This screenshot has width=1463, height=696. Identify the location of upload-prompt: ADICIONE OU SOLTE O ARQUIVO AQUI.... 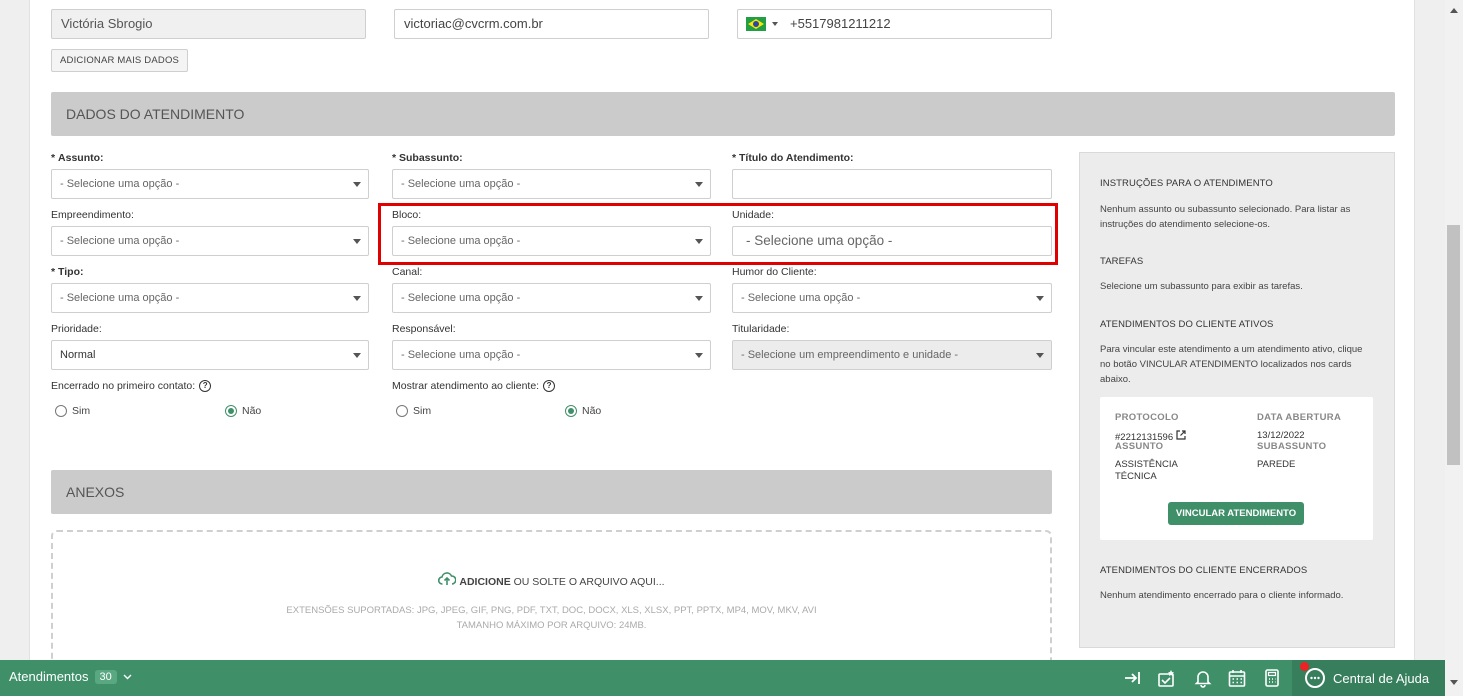
(551, 580).